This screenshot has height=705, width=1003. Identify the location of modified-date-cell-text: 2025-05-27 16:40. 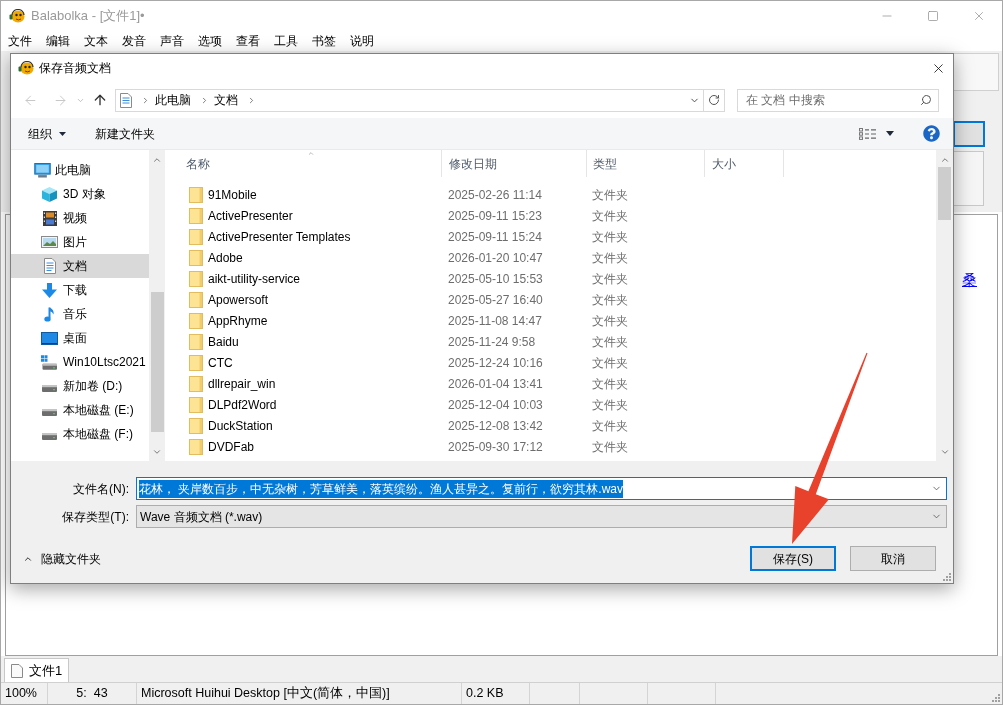
(495, 300).